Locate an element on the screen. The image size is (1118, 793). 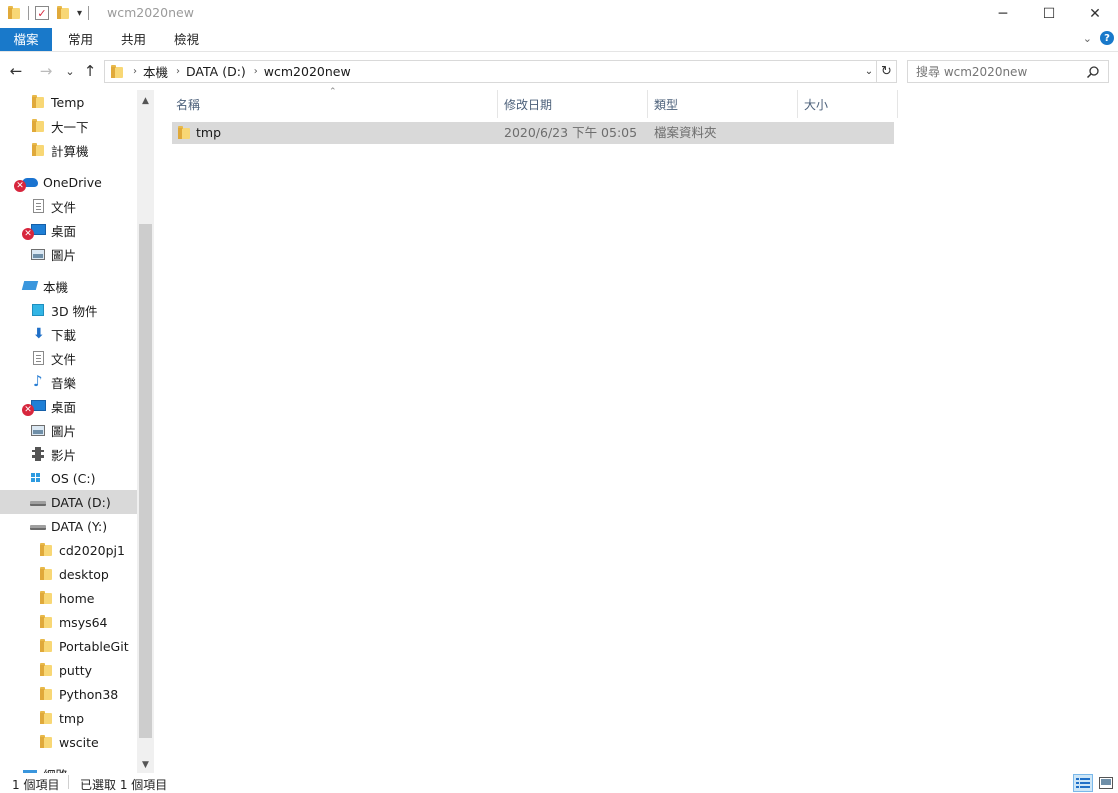
status-separator is located at coordinates (68, 782).